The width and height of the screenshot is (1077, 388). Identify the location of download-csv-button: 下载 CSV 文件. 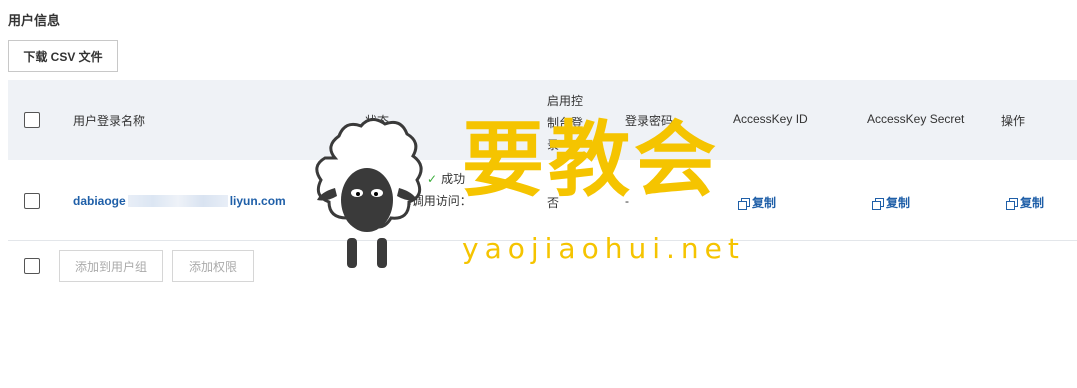
(63, 56).